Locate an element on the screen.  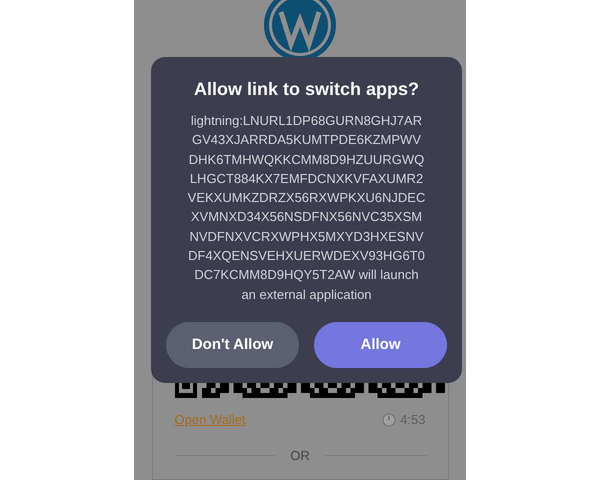
dialog-title: Allow link to switch apps? is located at coordinates (307, 89).